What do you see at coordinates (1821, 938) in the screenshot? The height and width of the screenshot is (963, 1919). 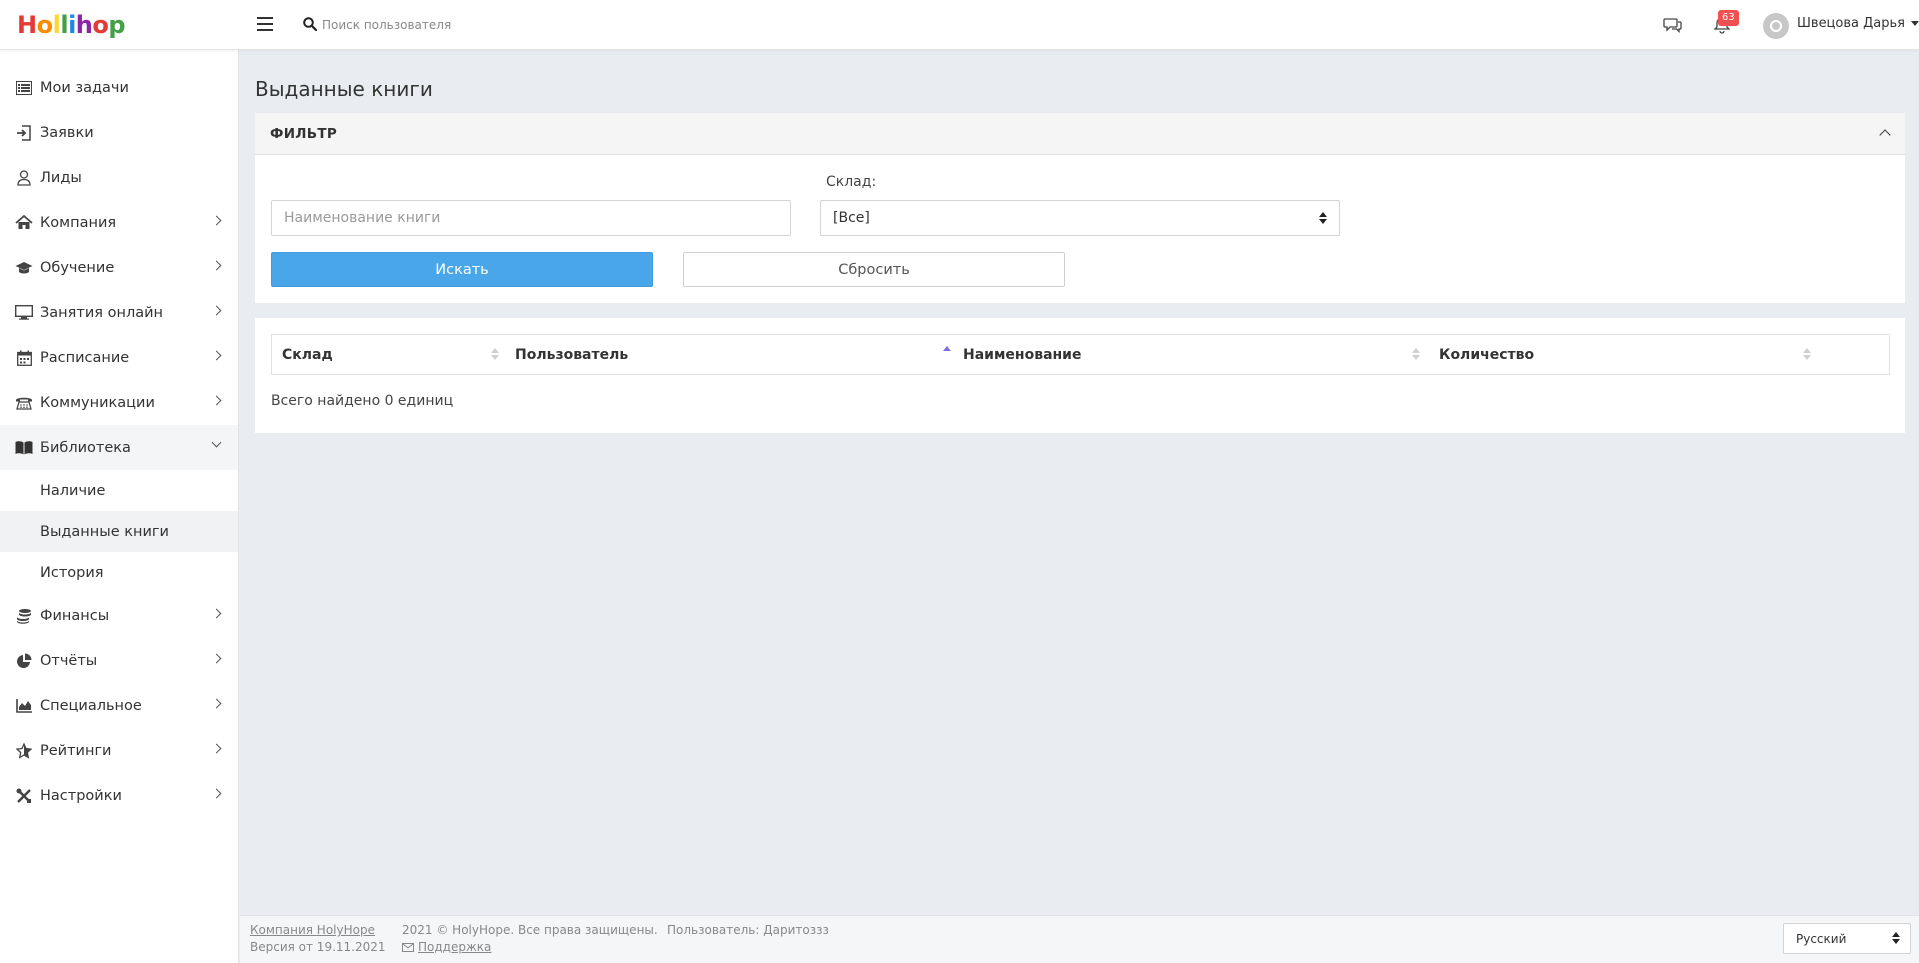 I see `language-value: Русский` at bounding box center [1821, 938].